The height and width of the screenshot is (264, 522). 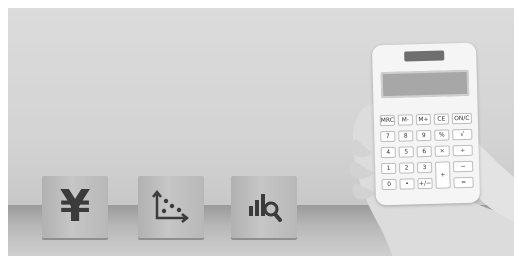 What do you see at coordinates (462, 134) in the screenshot?
I see `key-sqrt: √` at bounding box center [462, 134].